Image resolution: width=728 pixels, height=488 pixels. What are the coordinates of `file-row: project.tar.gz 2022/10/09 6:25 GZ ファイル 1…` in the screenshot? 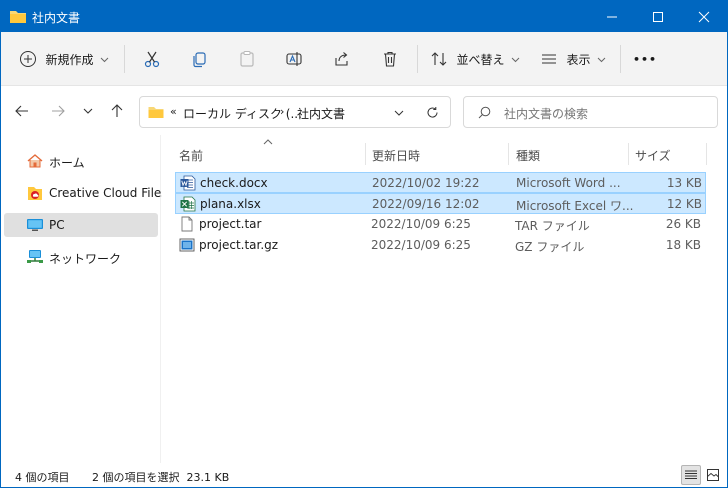 It's located at (440, 245).